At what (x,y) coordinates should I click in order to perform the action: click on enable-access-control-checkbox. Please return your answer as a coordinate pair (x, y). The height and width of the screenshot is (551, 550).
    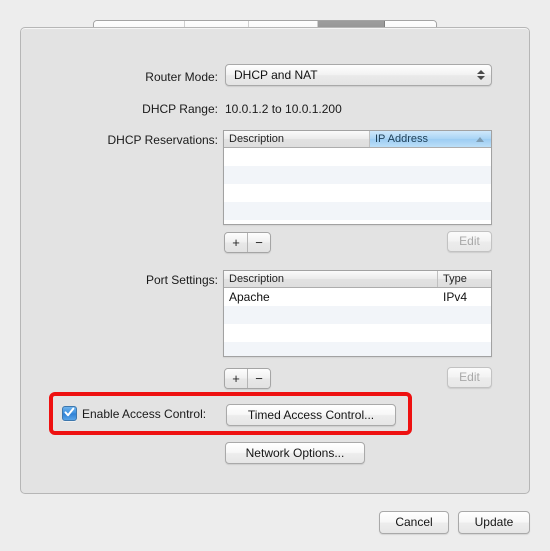
    Looking at the image, I should click on (69, 413).